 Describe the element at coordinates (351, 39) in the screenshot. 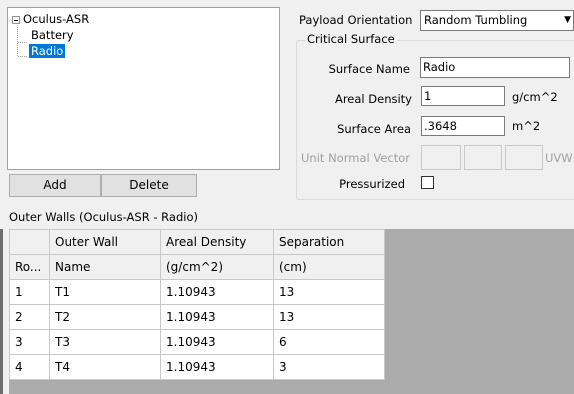

I see `critical-surface-title: Critical Surface` at that location.